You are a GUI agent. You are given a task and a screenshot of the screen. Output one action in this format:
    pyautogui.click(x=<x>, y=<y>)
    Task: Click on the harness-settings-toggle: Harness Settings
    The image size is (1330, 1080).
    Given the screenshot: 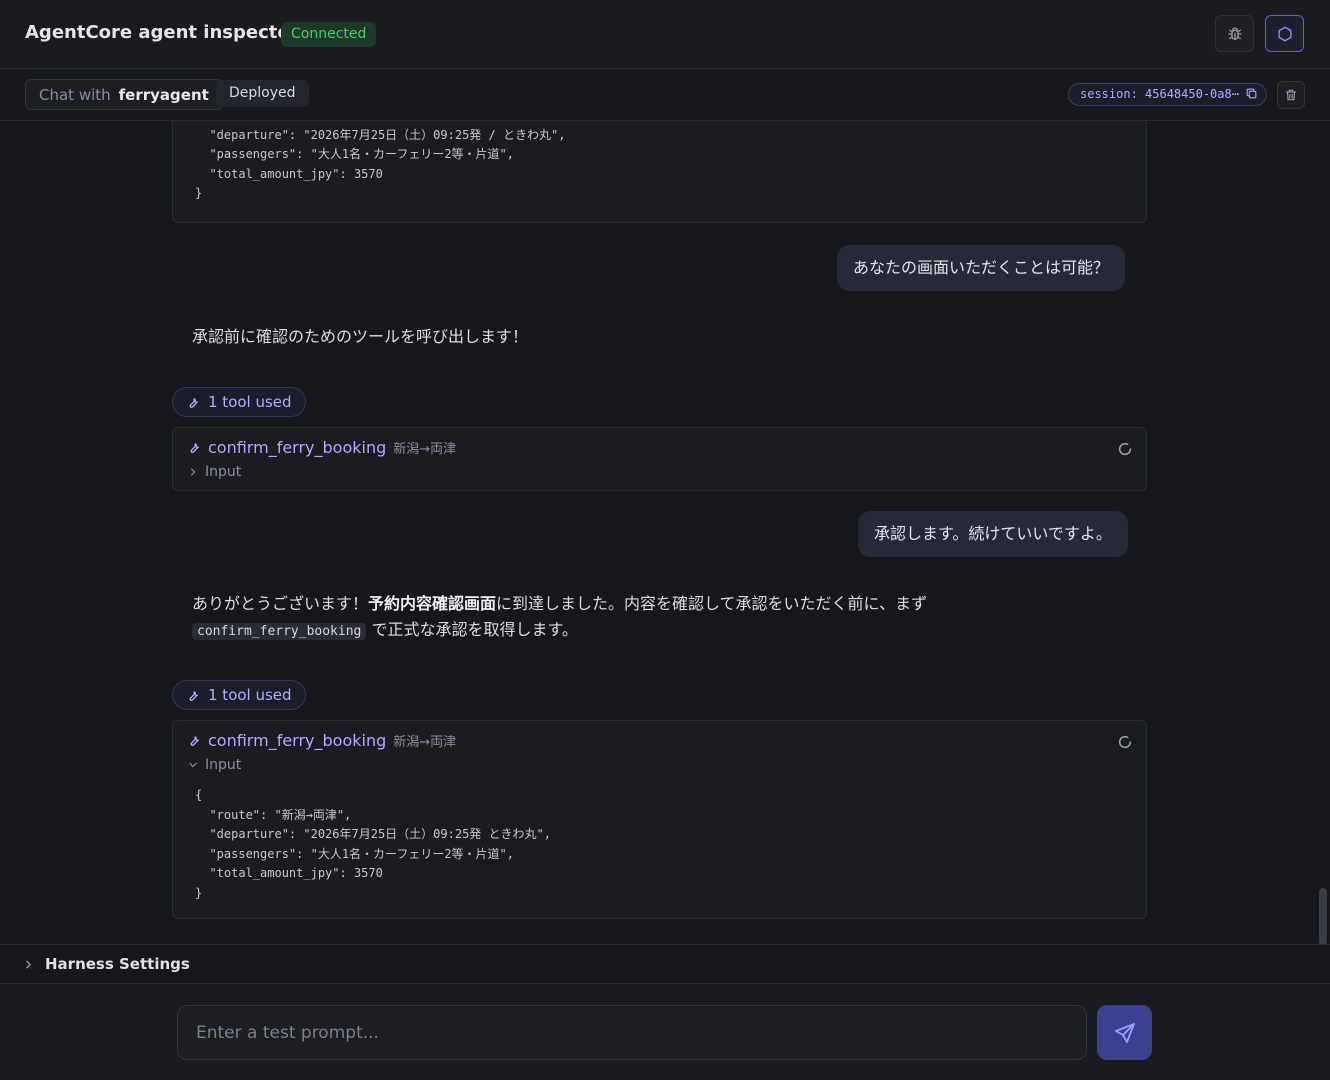 What is the action you would take?
    pyautogui.click(x=665, y=964)
    